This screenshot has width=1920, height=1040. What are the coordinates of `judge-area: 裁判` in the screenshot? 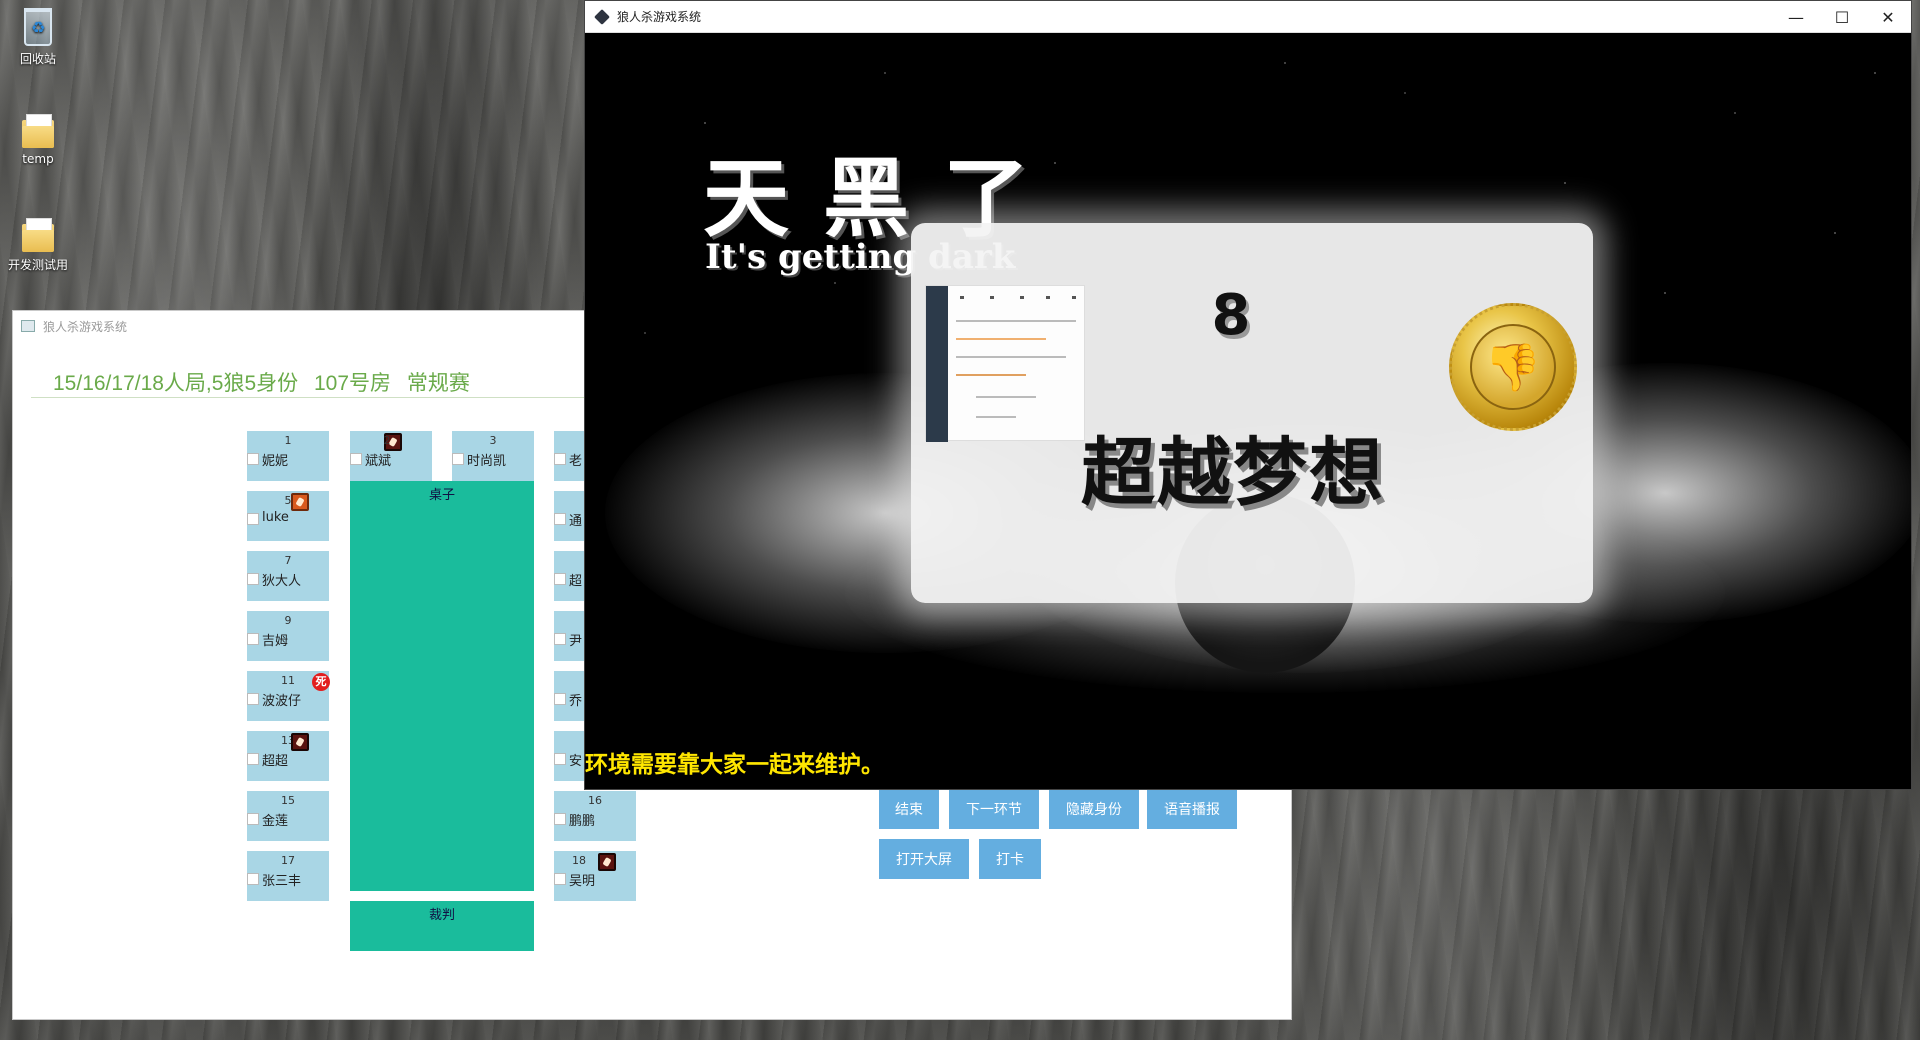 It's located at (442, 926).